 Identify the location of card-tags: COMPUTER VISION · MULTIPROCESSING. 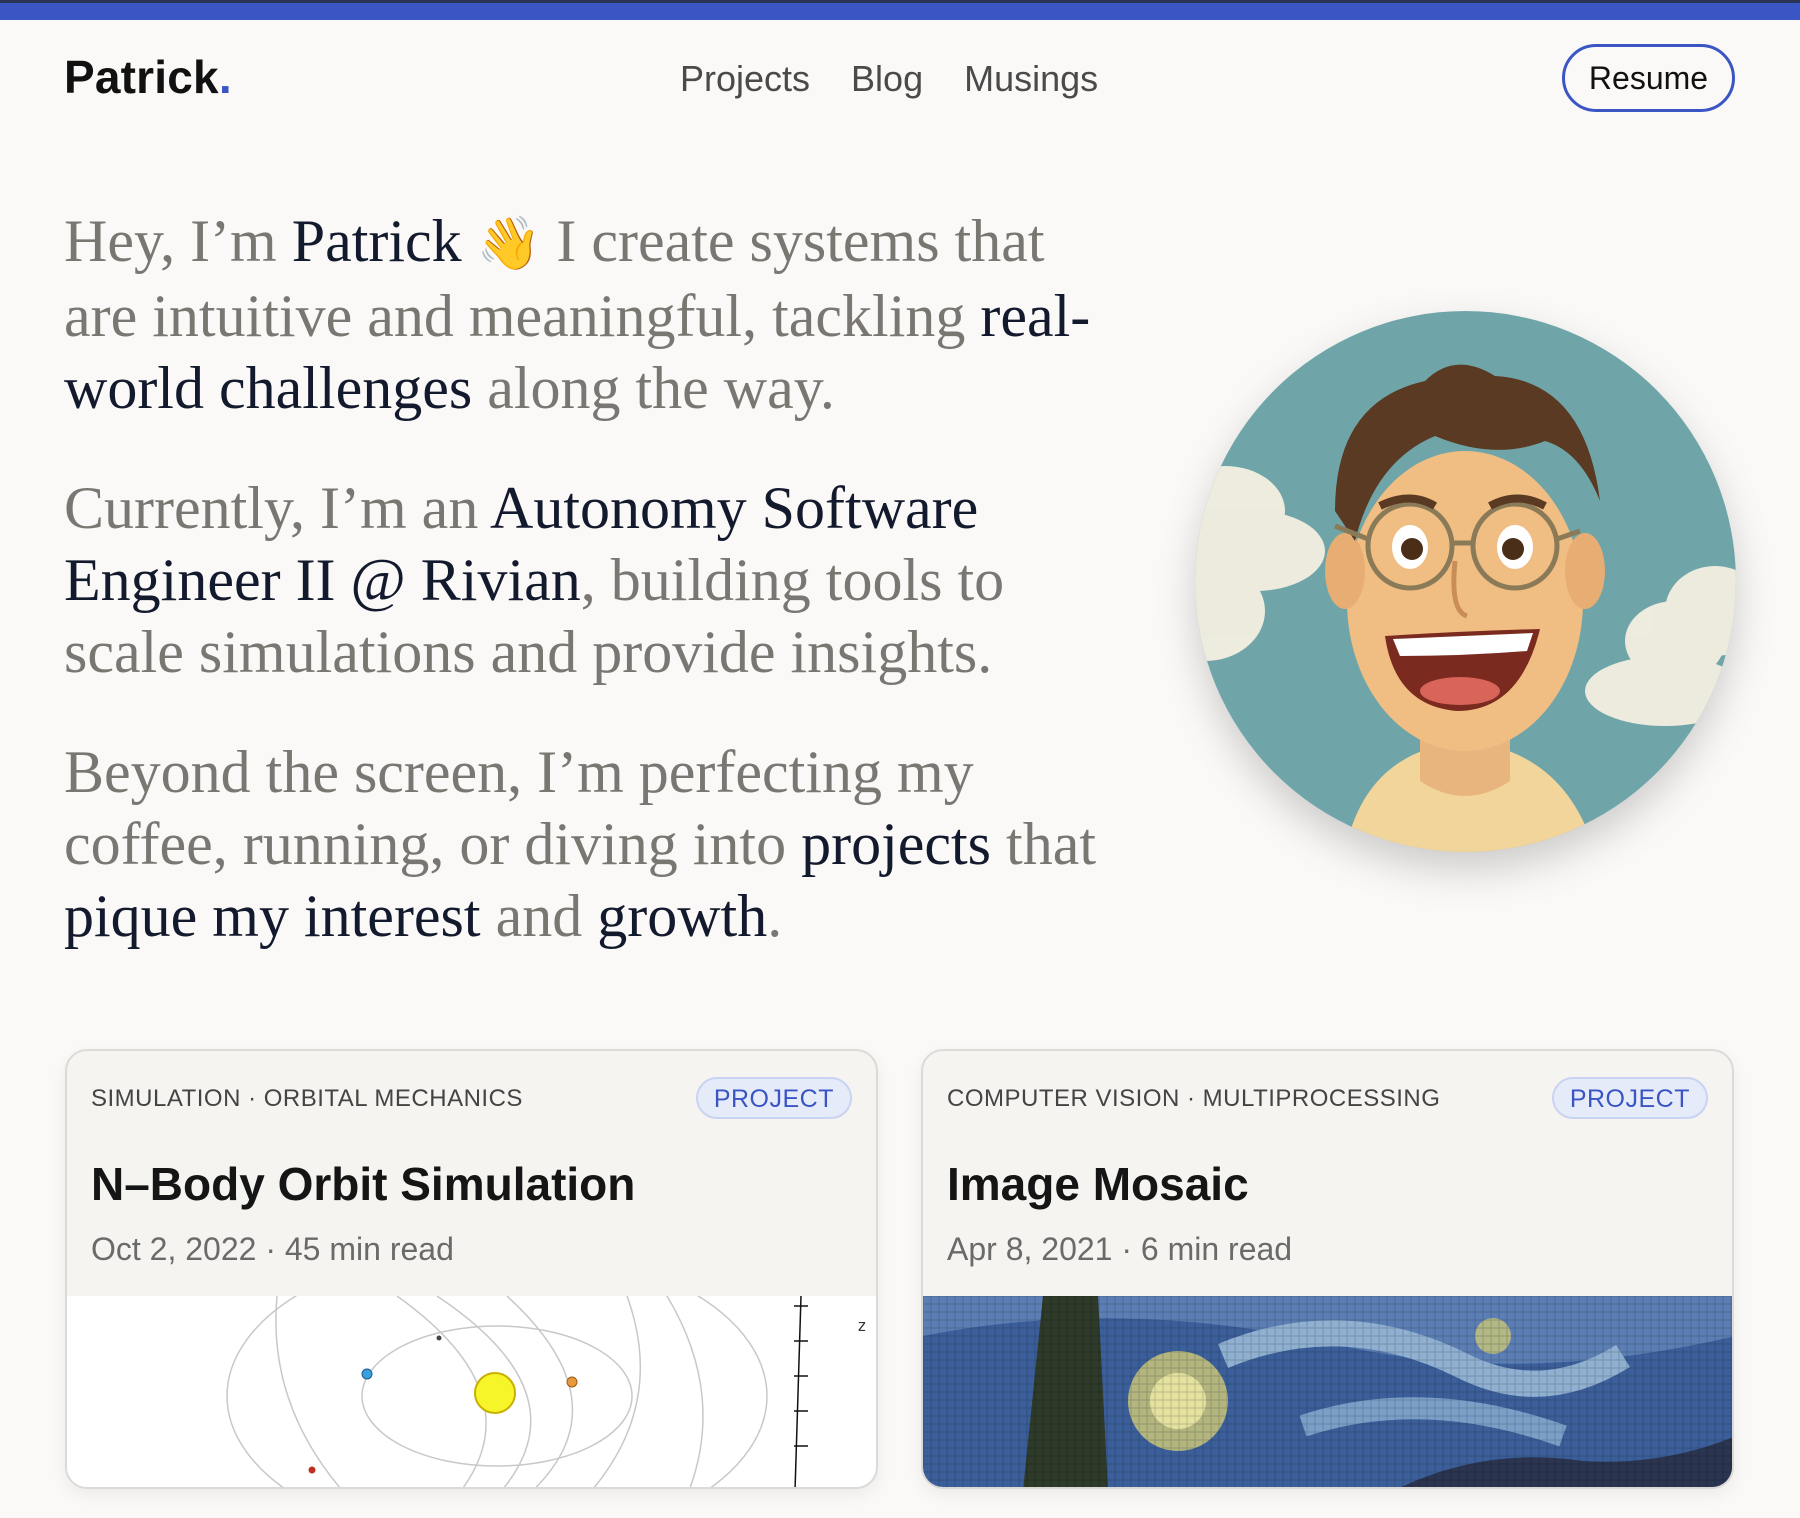
(1194, 1098).